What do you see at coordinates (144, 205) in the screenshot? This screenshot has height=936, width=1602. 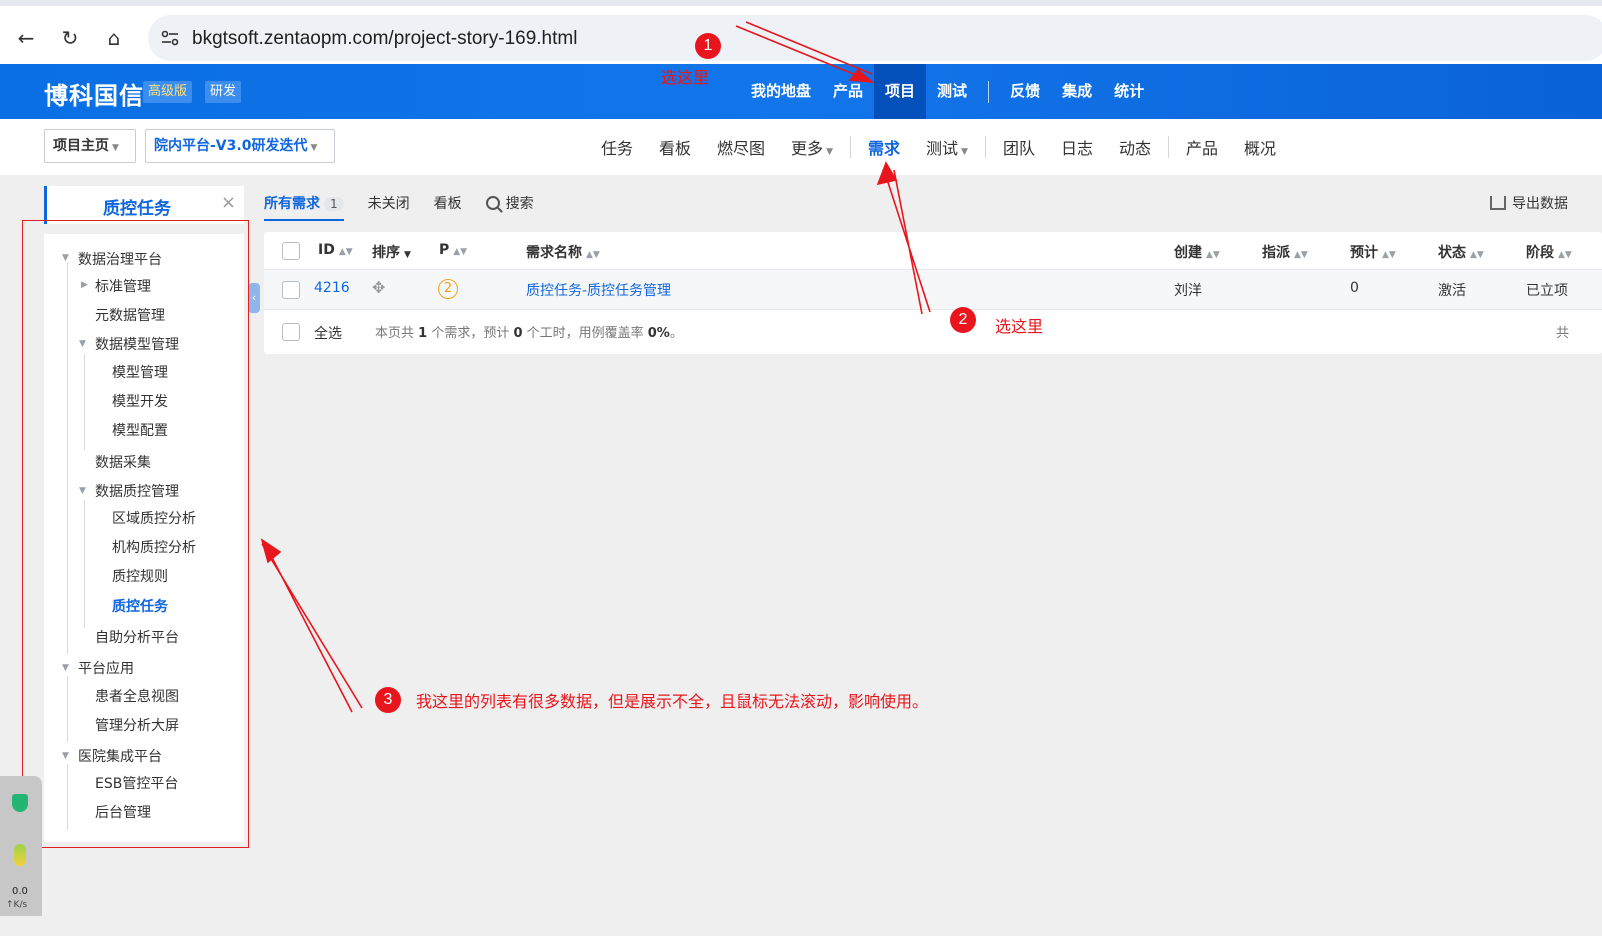 I see `module-tab: 质控任务 ×` at bounding box center [144, 205].